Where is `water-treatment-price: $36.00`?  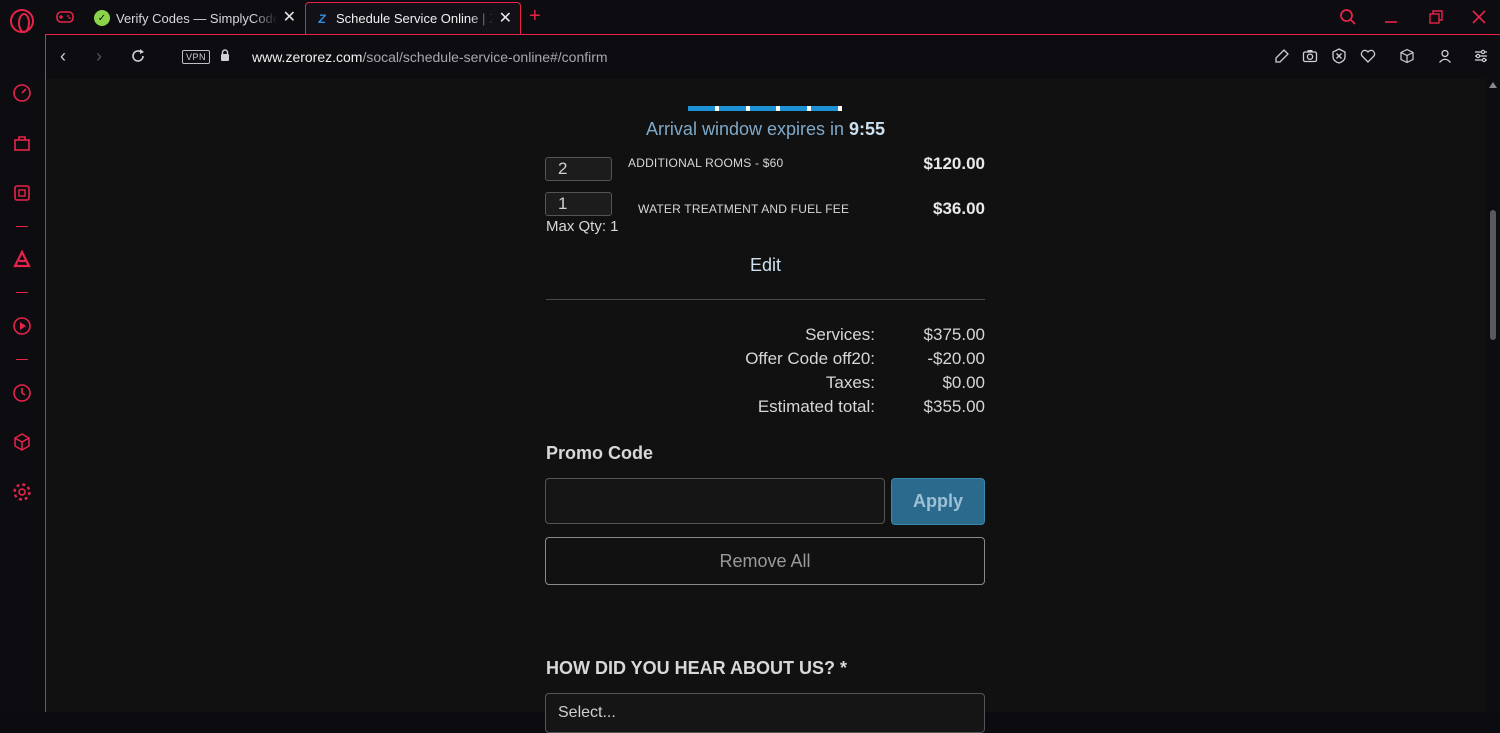
water-treatment-price: $36.00 is located at coordinates (959, 208).